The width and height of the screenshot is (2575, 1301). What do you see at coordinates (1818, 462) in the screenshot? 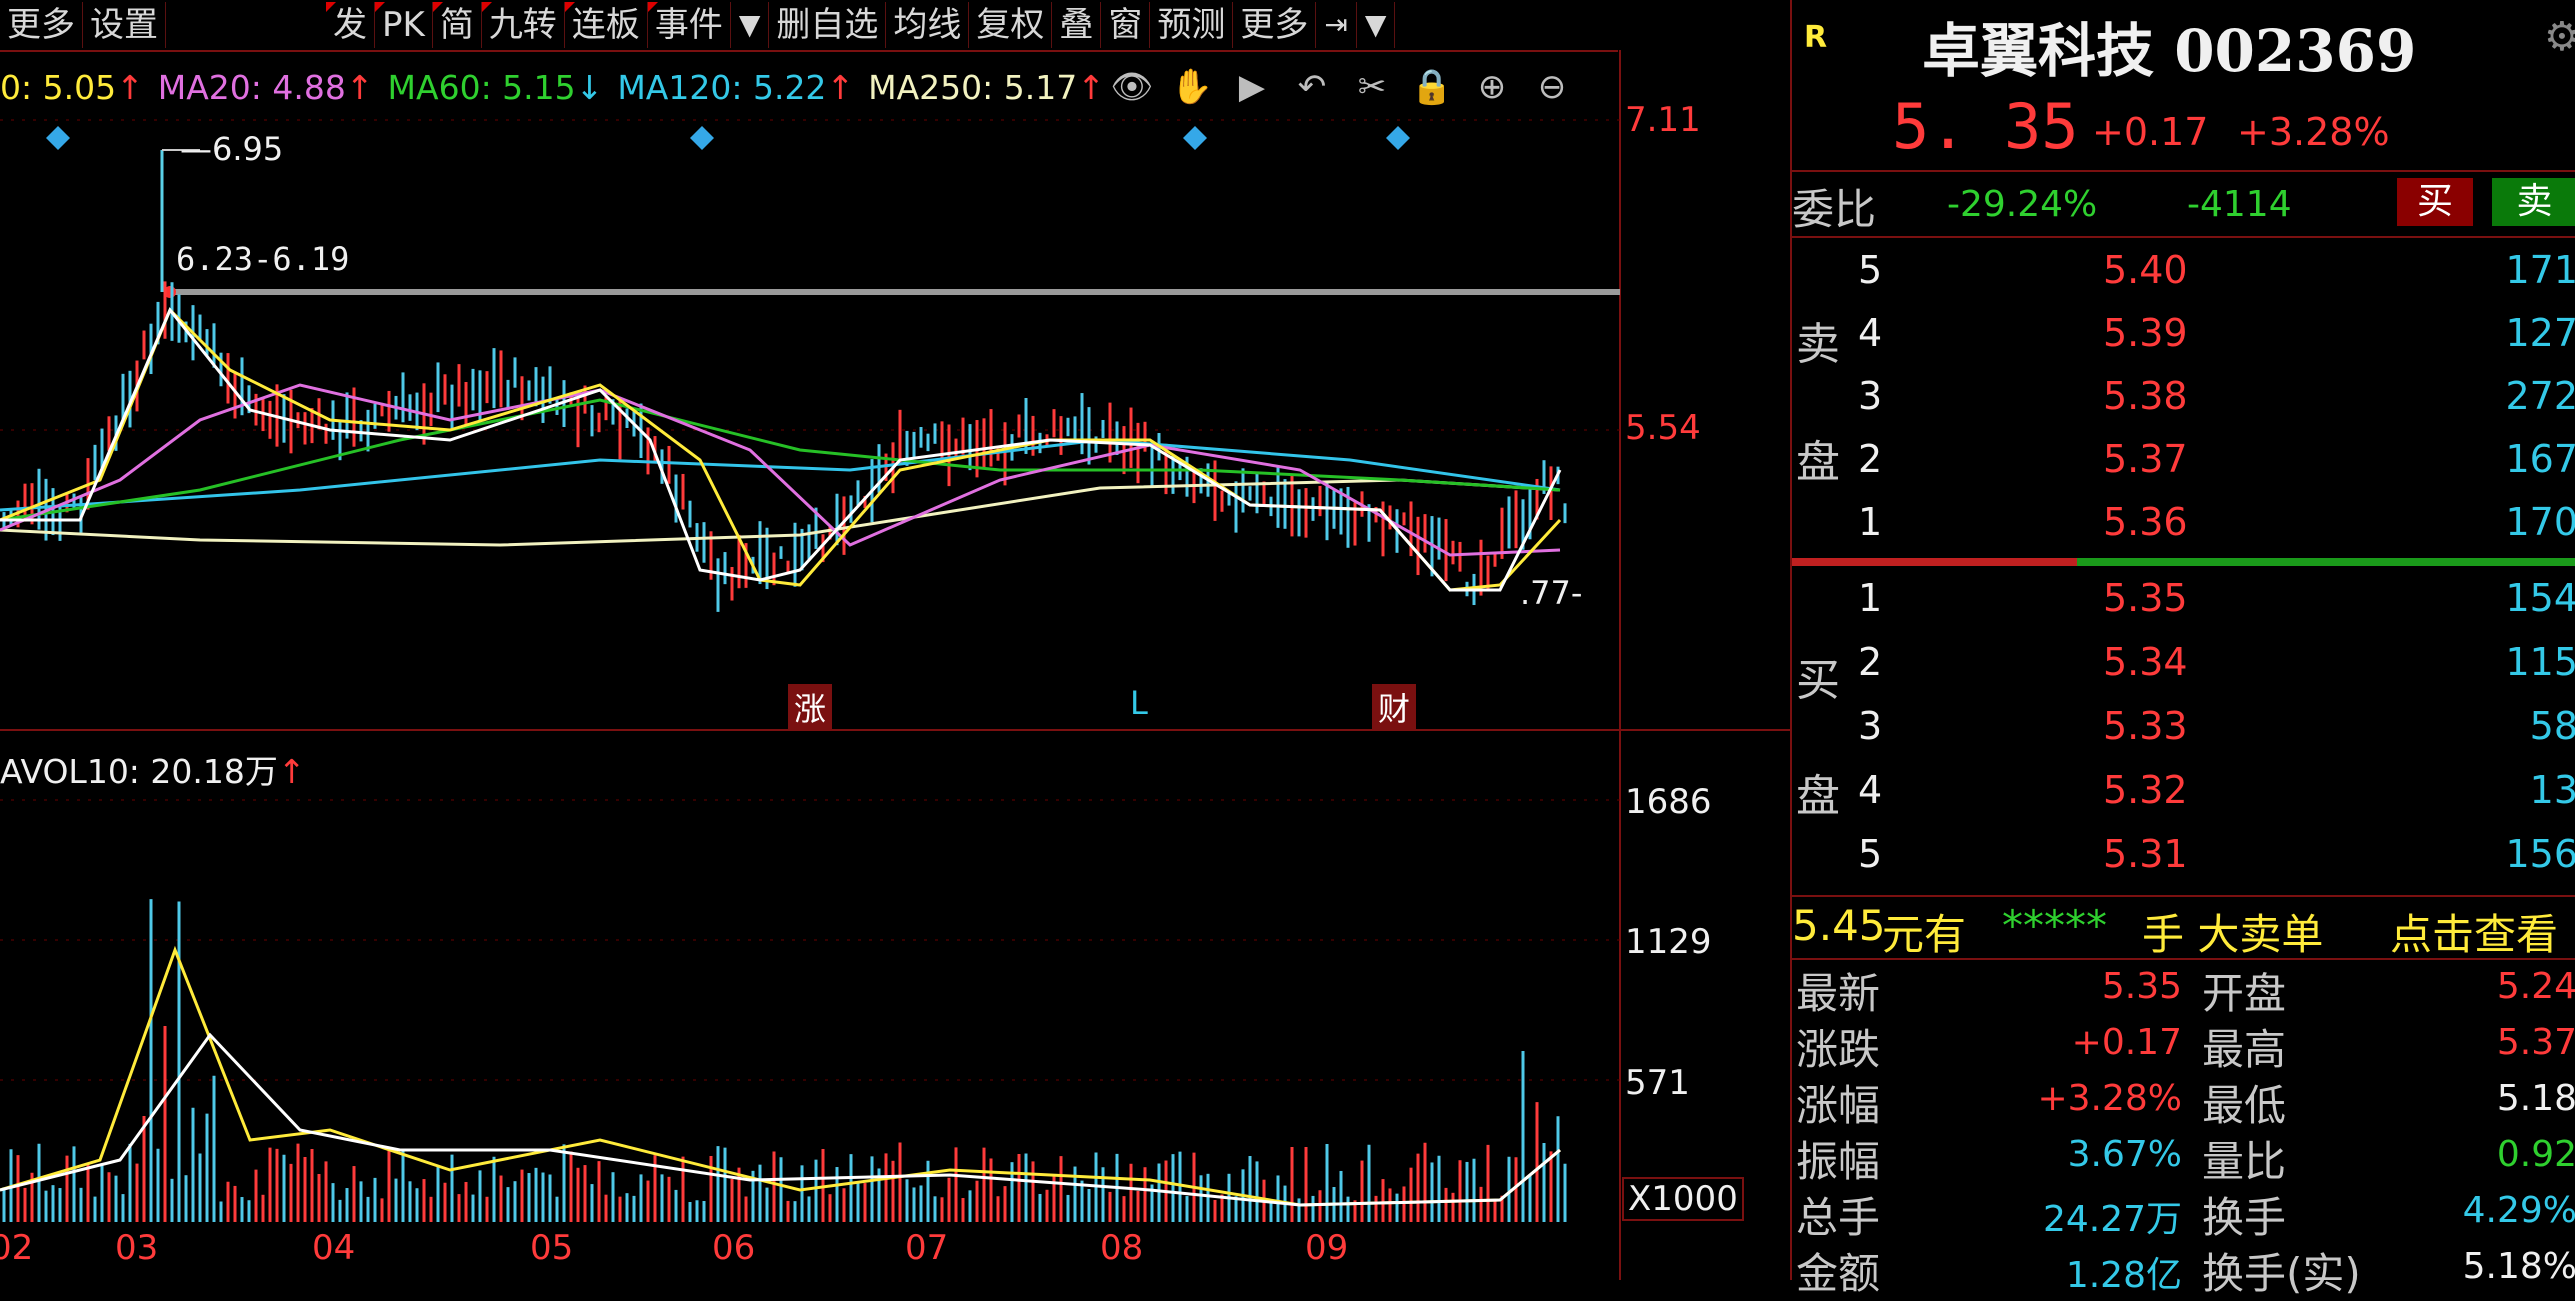
I see `sell-side-label: 盘` at bounding box center [1818, 462].